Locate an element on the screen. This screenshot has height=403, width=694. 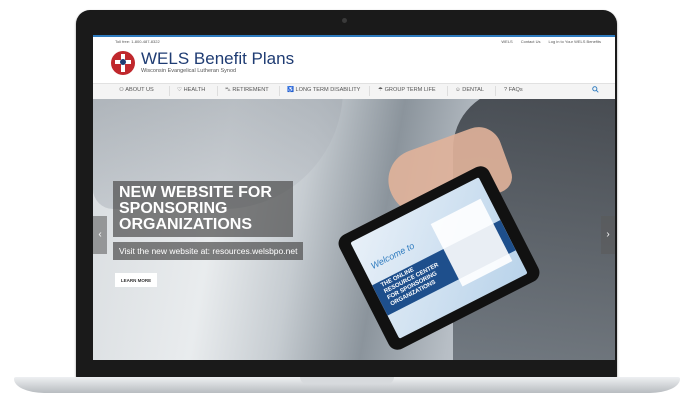
nav-item-label: HEALTH is located at coordinates (194, 90).